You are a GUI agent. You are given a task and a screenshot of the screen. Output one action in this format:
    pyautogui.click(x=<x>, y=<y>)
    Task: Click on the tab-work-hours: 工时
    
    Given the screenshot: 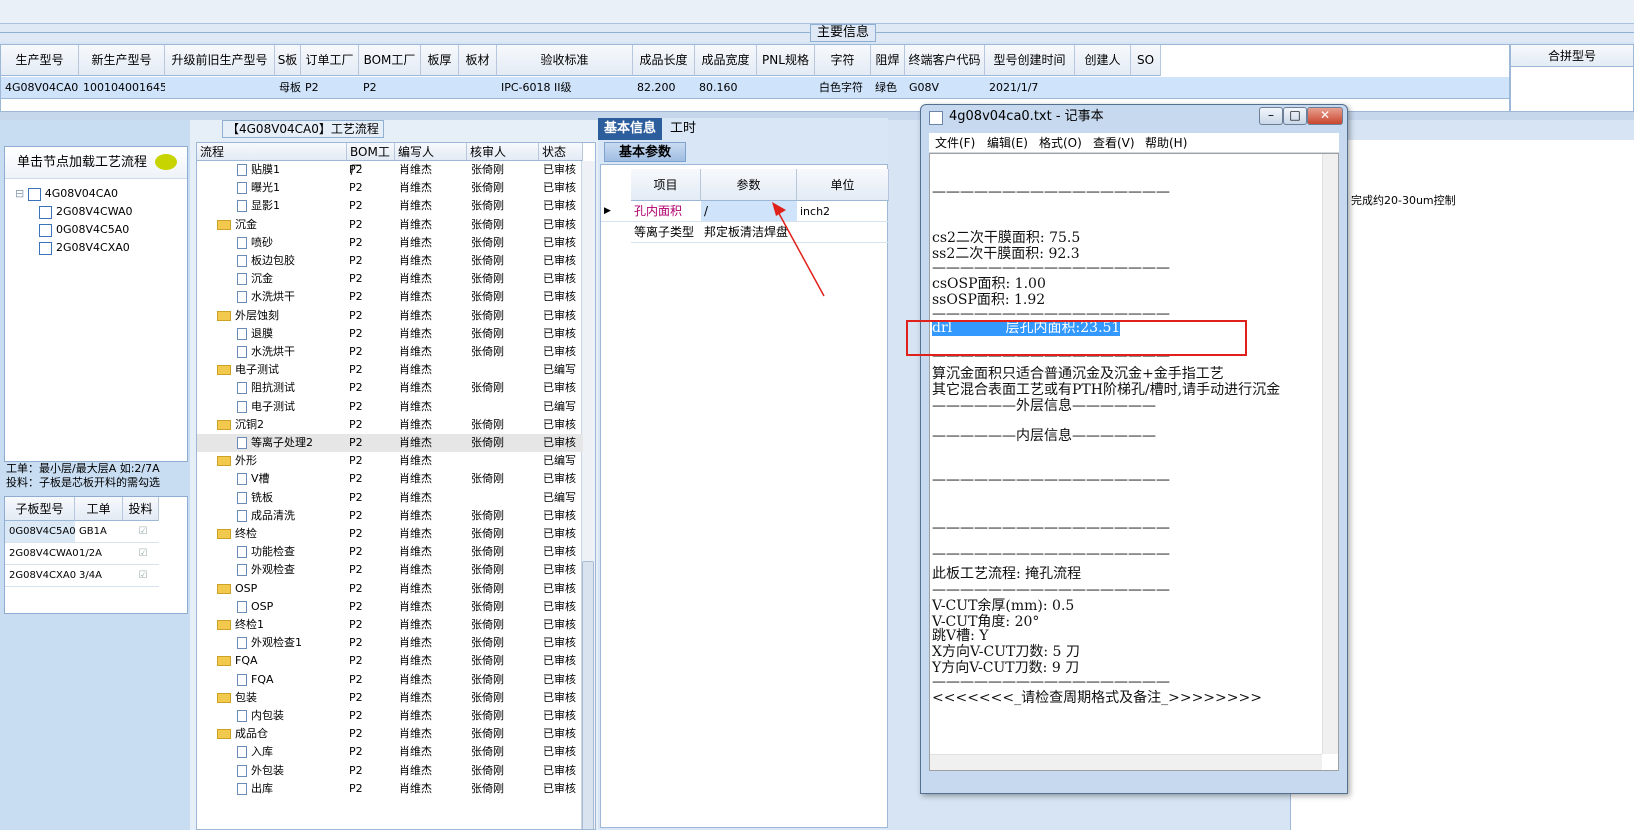 What is the action you would take?
    pyautogui.click(x=683, y=129)
    